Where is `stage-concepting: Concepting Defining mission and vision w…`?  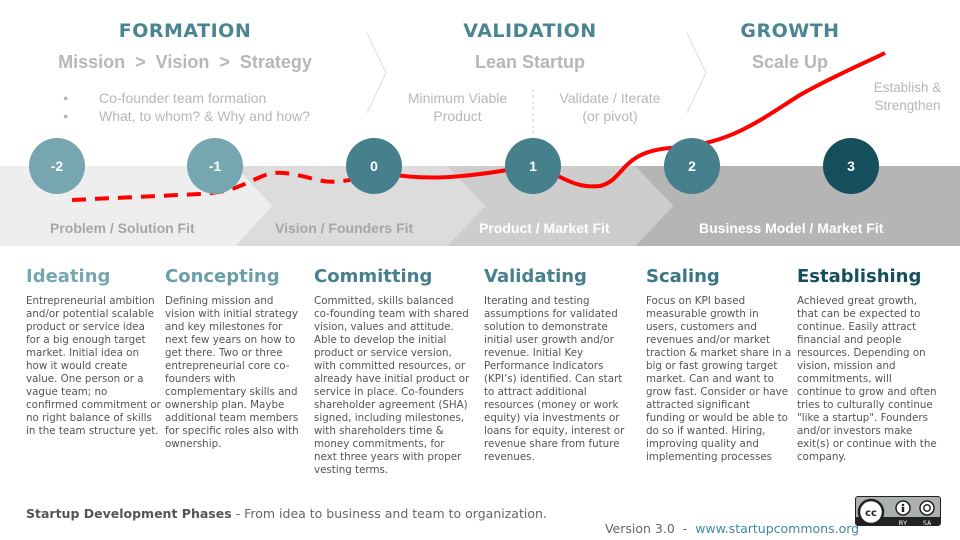
stage-concepting: Concepting Defining mission and vision w… is located at coordinates (235, 358).